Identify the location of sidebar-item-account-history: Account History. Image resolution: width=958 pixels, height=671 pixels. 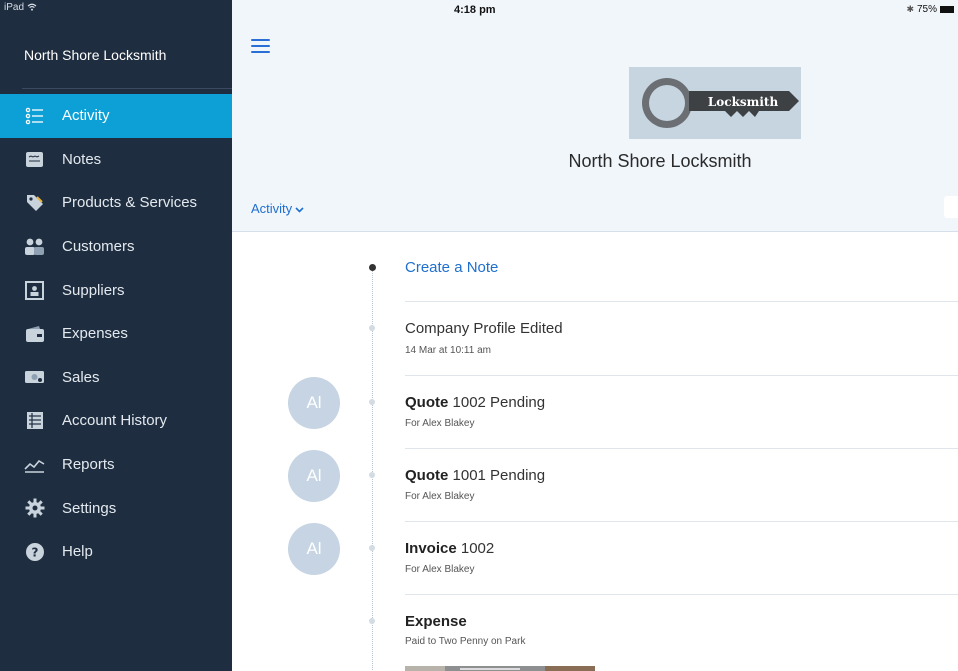
(116, 421).